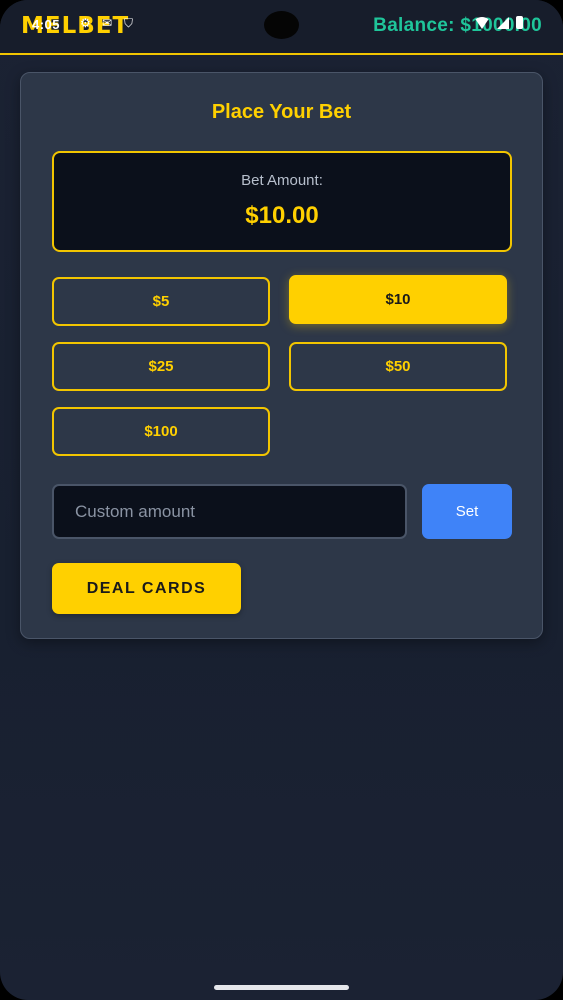 The height and width of the screenshot is (1000, 563). What do you see at coordinates (146, 588) in the screenshot?
I see `deal-cards-button: DEAL CARDS` at bounding box center [146, 588].